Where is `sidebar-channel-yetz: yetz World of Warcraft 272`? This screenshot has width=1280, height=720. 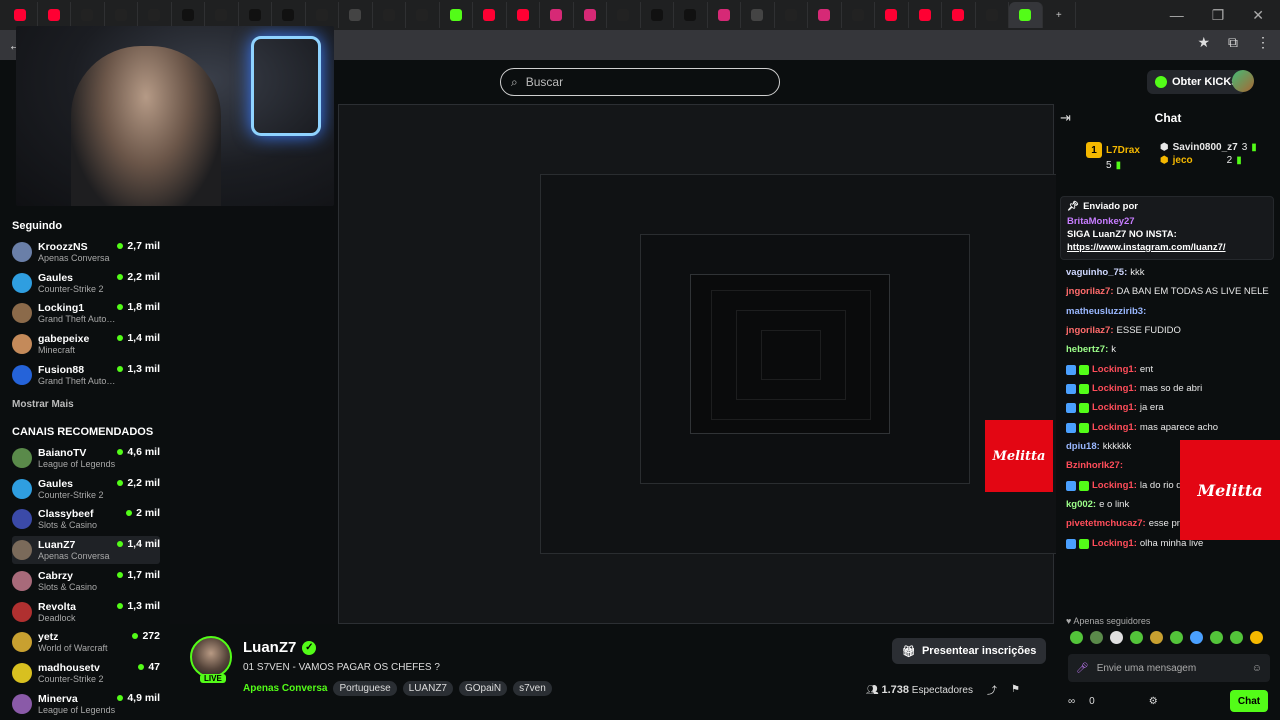
sidebar-channel-yetz: yetz World of Warcraft 272 is located at coordinates (86, 642).